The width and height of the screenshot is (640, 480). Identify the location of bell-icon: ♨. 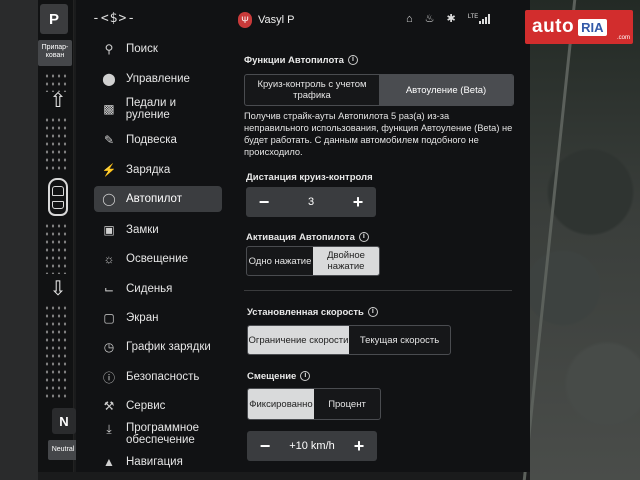
(430, 18).